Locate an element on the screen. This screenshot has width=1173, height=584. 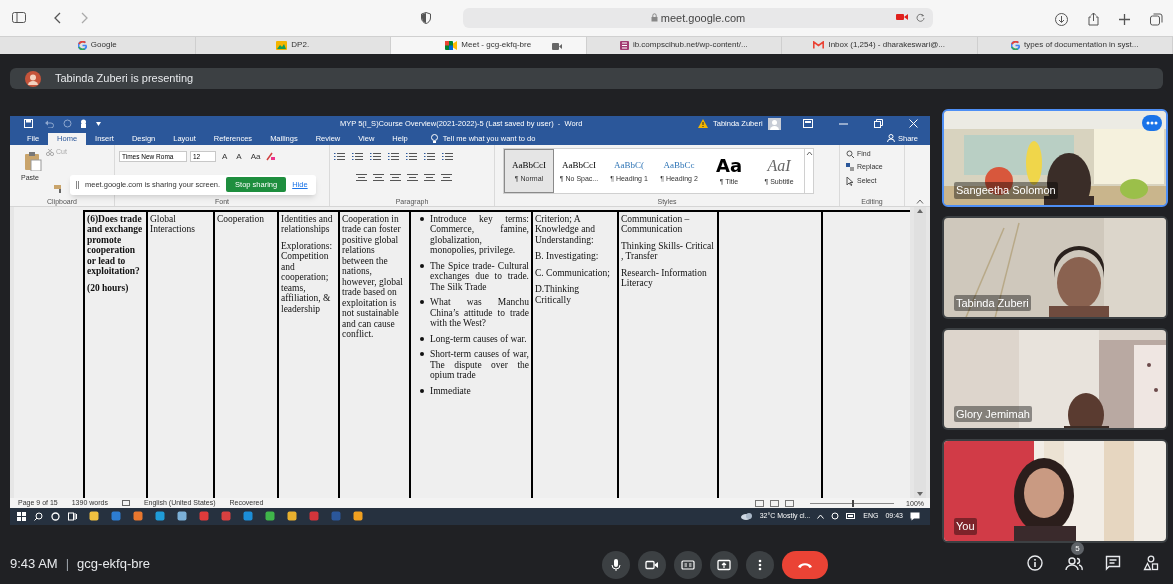
mail-icon is located at coordinates (819, 45).